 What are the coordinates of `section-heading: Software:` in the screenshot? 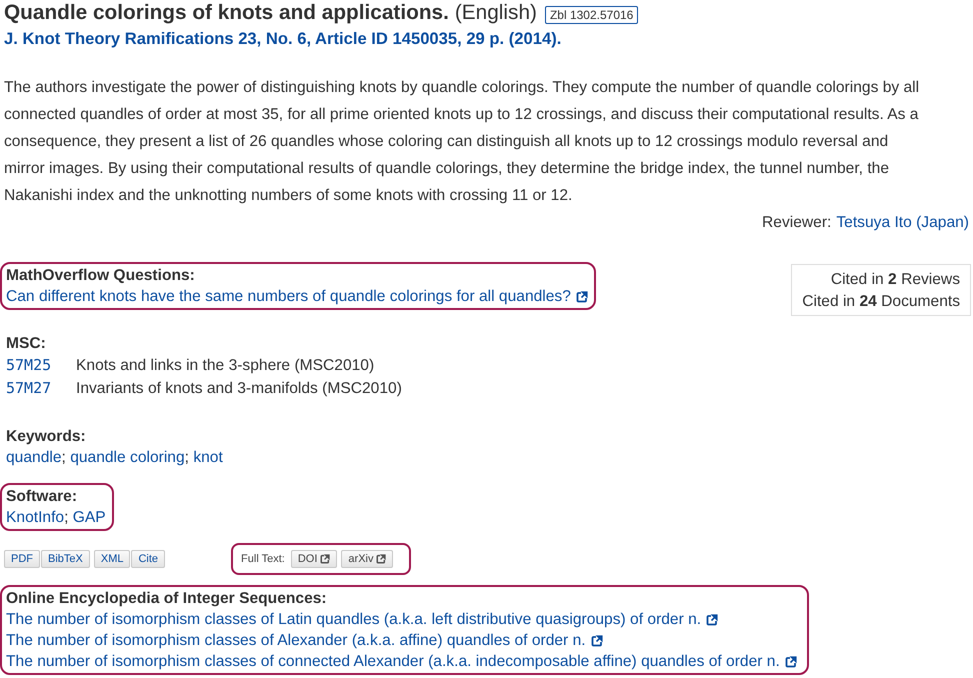 It's located at (42, 497).